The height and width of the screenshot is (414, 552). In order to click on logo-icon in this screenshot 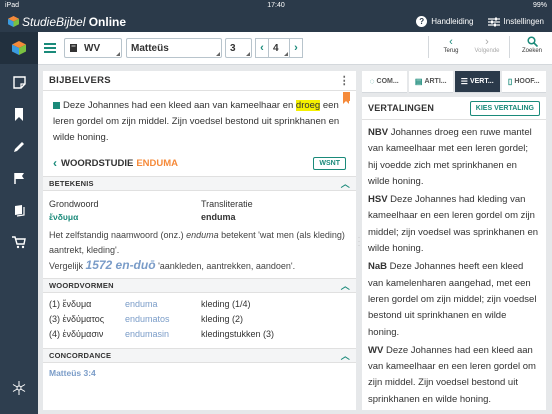, I will do `click(13, 21)`.